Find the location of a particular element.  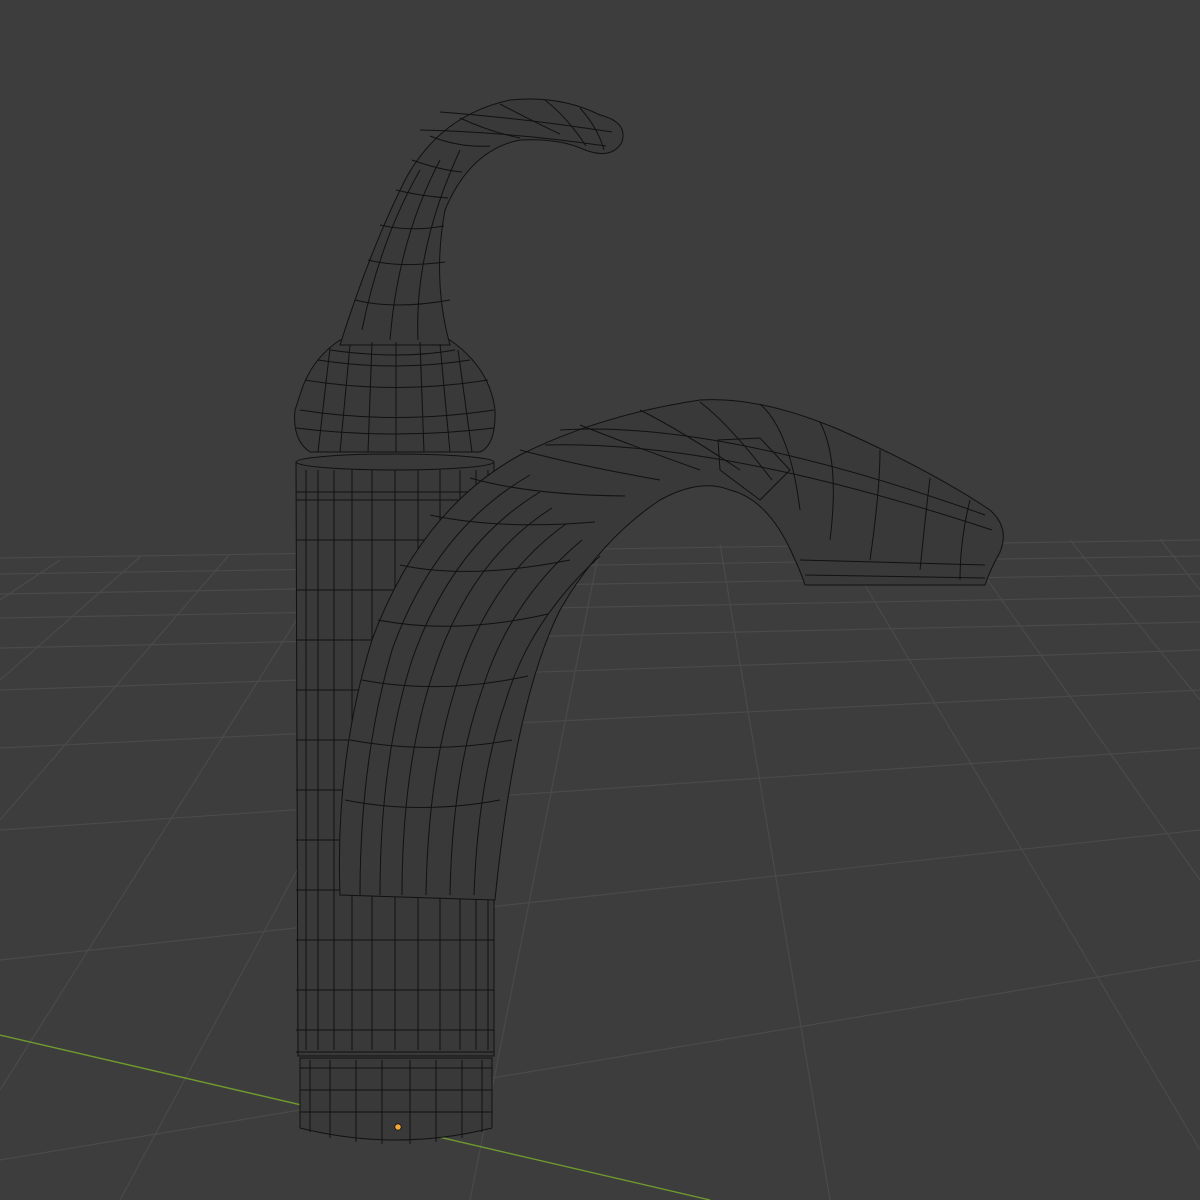

object-origin-dot is located at coordinates (398, 1127).